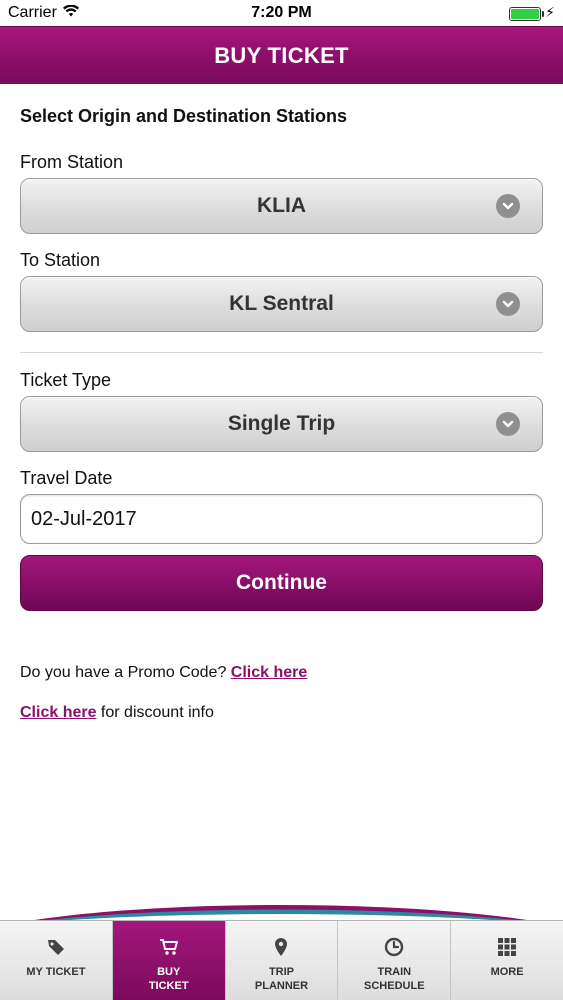 Image resolution: width=563 pixels, height=1000 pixels. I want to click on tab-label: TRAIN SCHEDULE, so click(394, 979).